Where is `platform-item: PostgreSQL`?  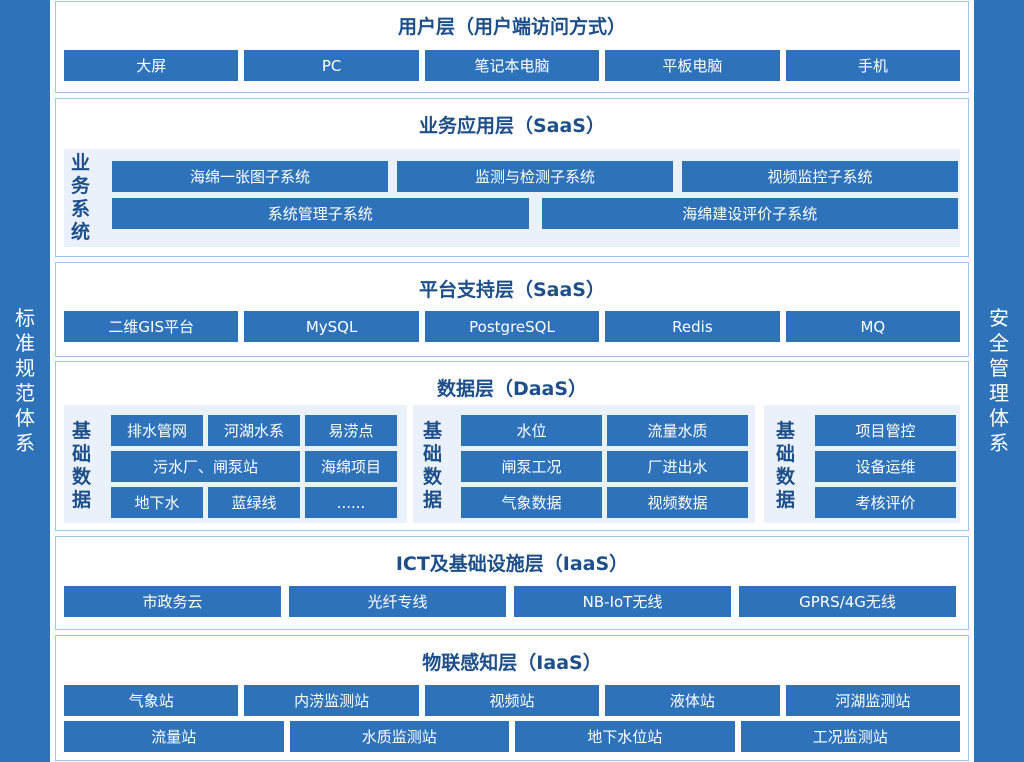
platform-item: PostgreSQL is located at coordinates (512, 326).